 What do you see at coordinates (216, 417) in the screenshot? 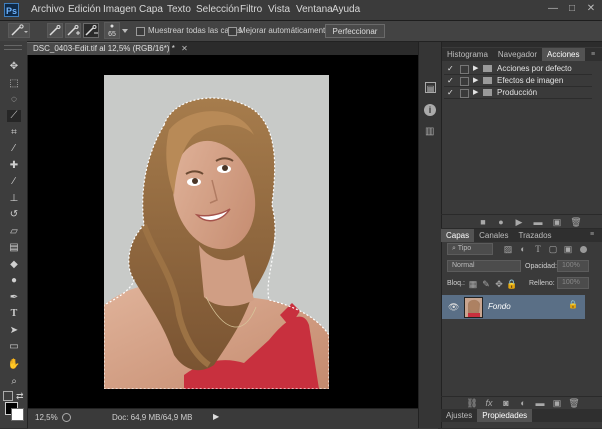
I see `status-menu-arrow-icon: ▶` at bounding box center [216, 417].